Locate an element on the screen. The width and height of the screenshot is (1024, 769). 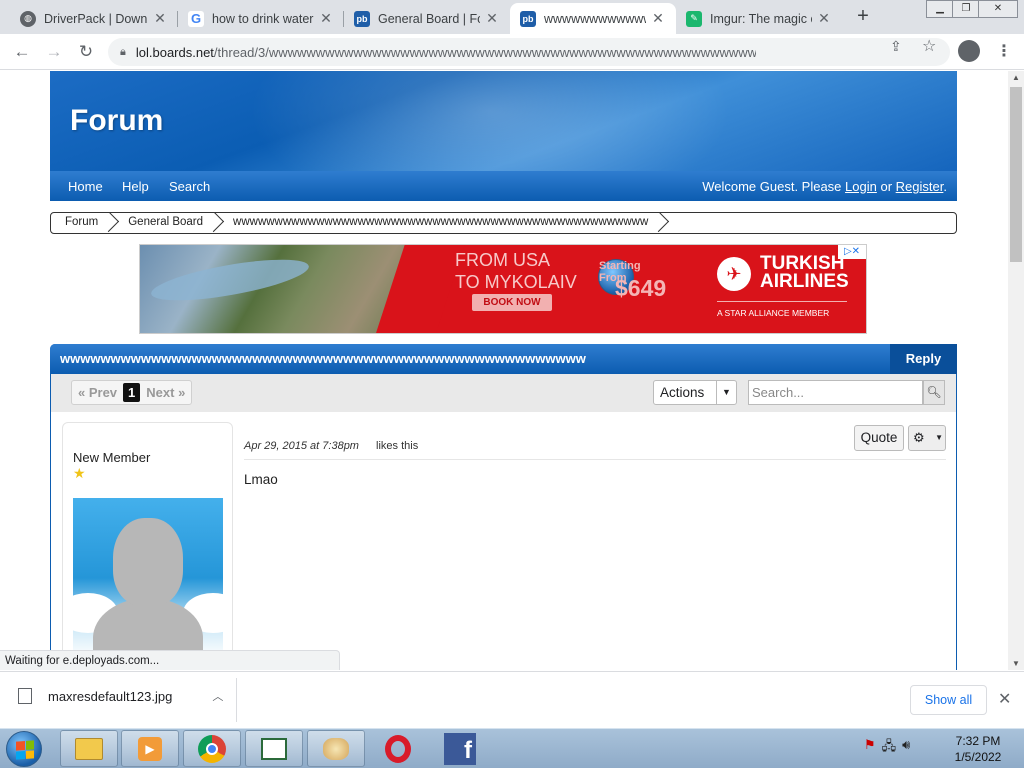
next-page-button: Next » is located at coordinates (165, 392).